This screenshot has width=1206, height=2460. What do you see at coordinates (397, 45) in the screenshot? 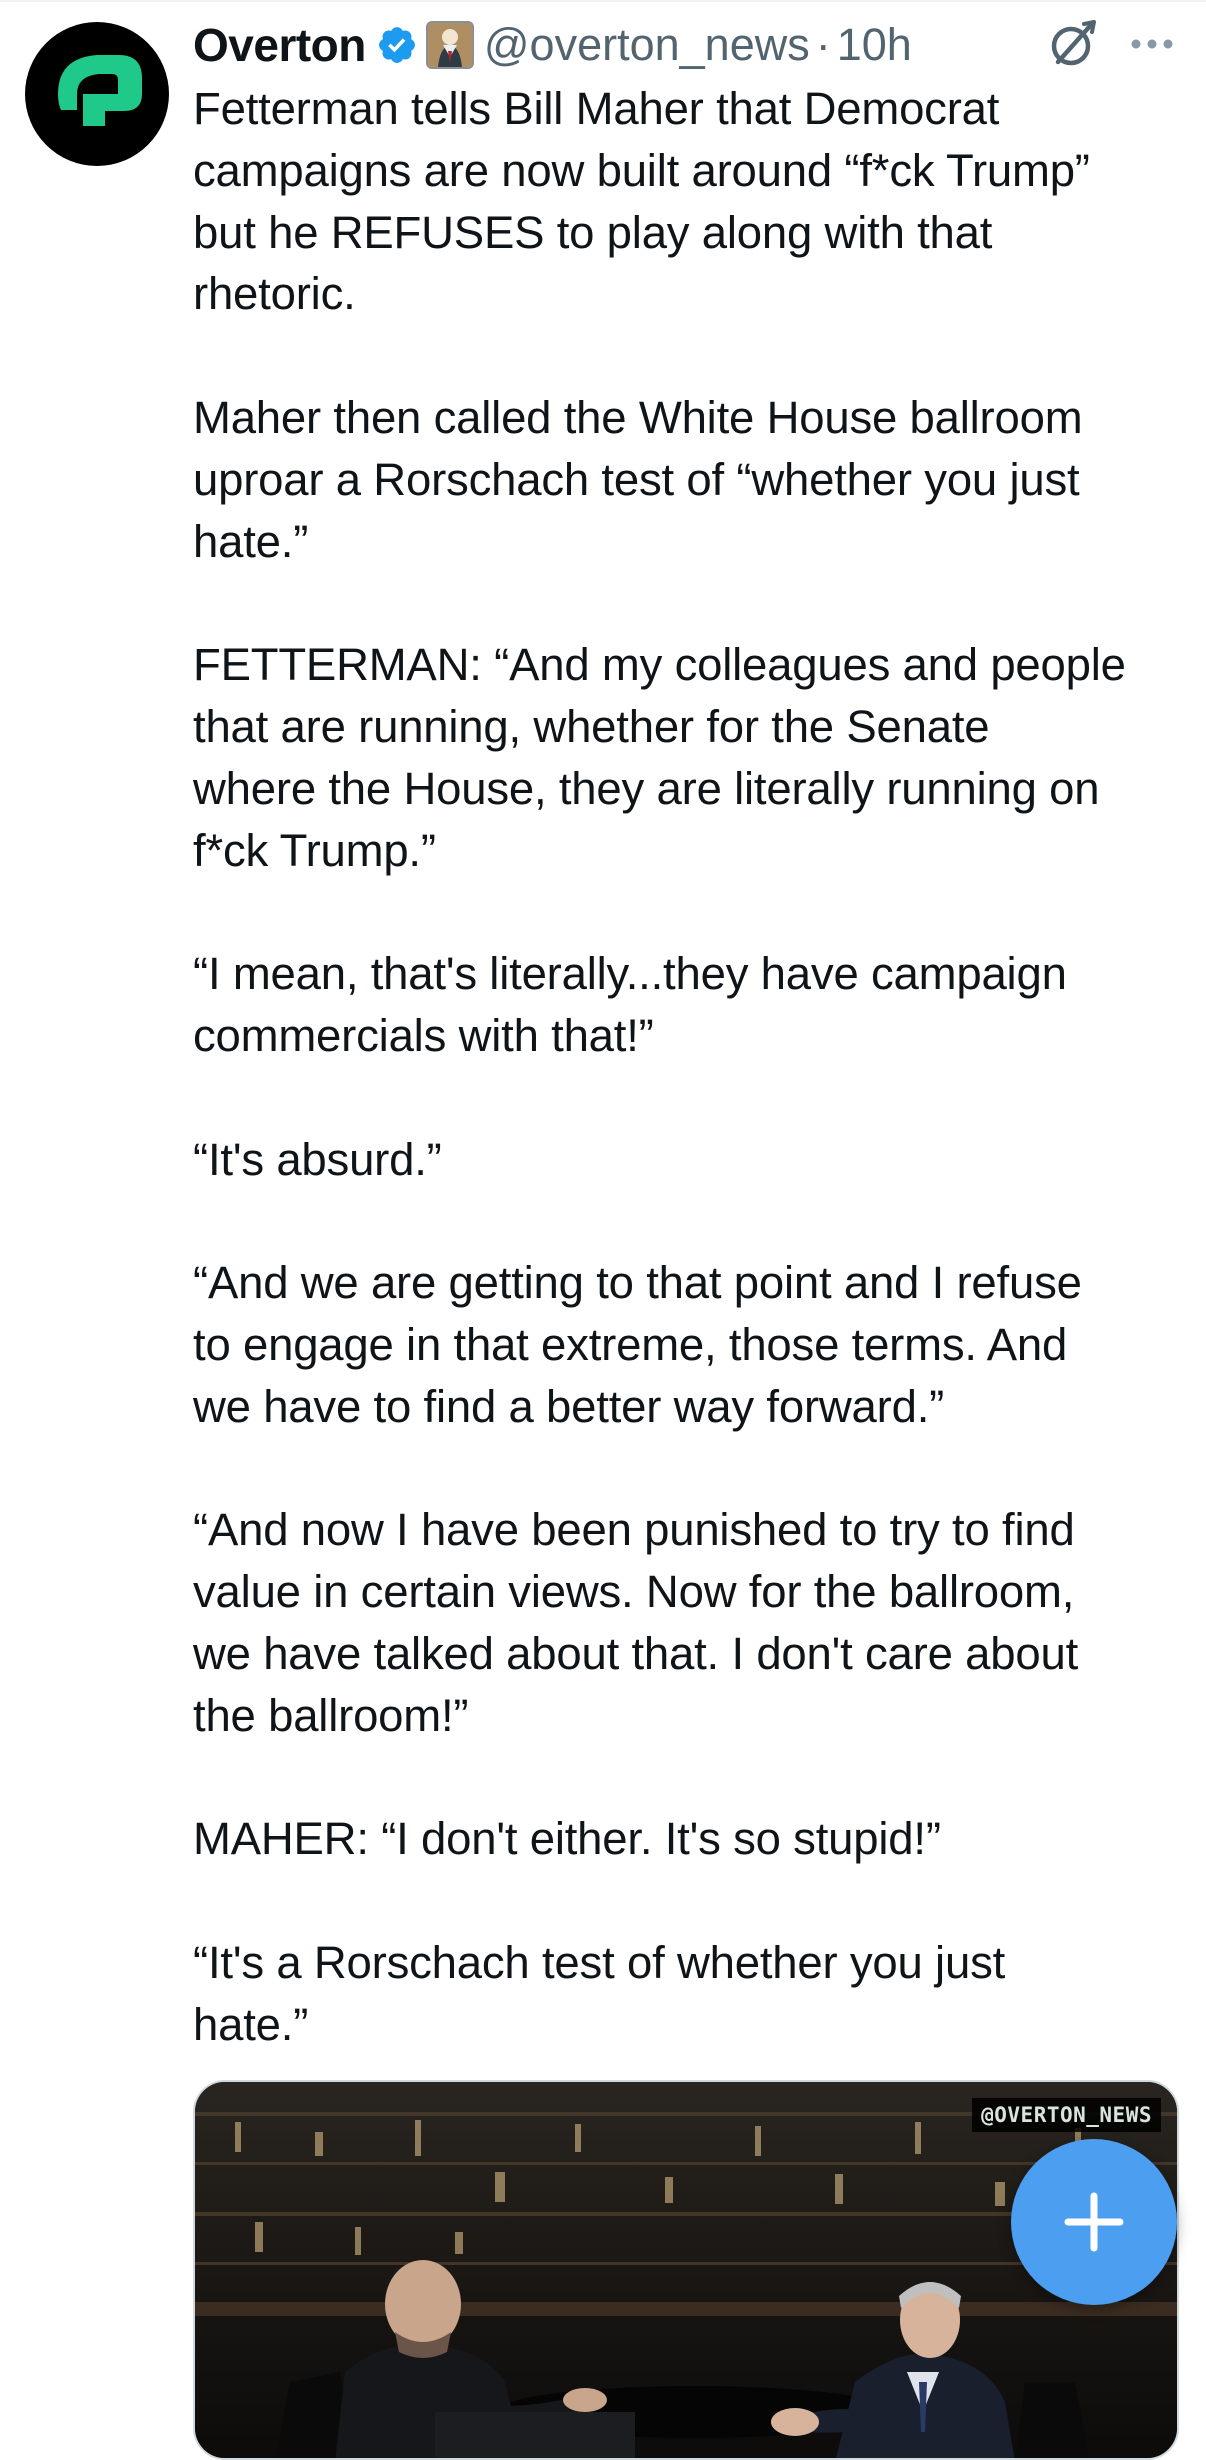
I see `verified-badge-icon` at bounding box center [397, 45].